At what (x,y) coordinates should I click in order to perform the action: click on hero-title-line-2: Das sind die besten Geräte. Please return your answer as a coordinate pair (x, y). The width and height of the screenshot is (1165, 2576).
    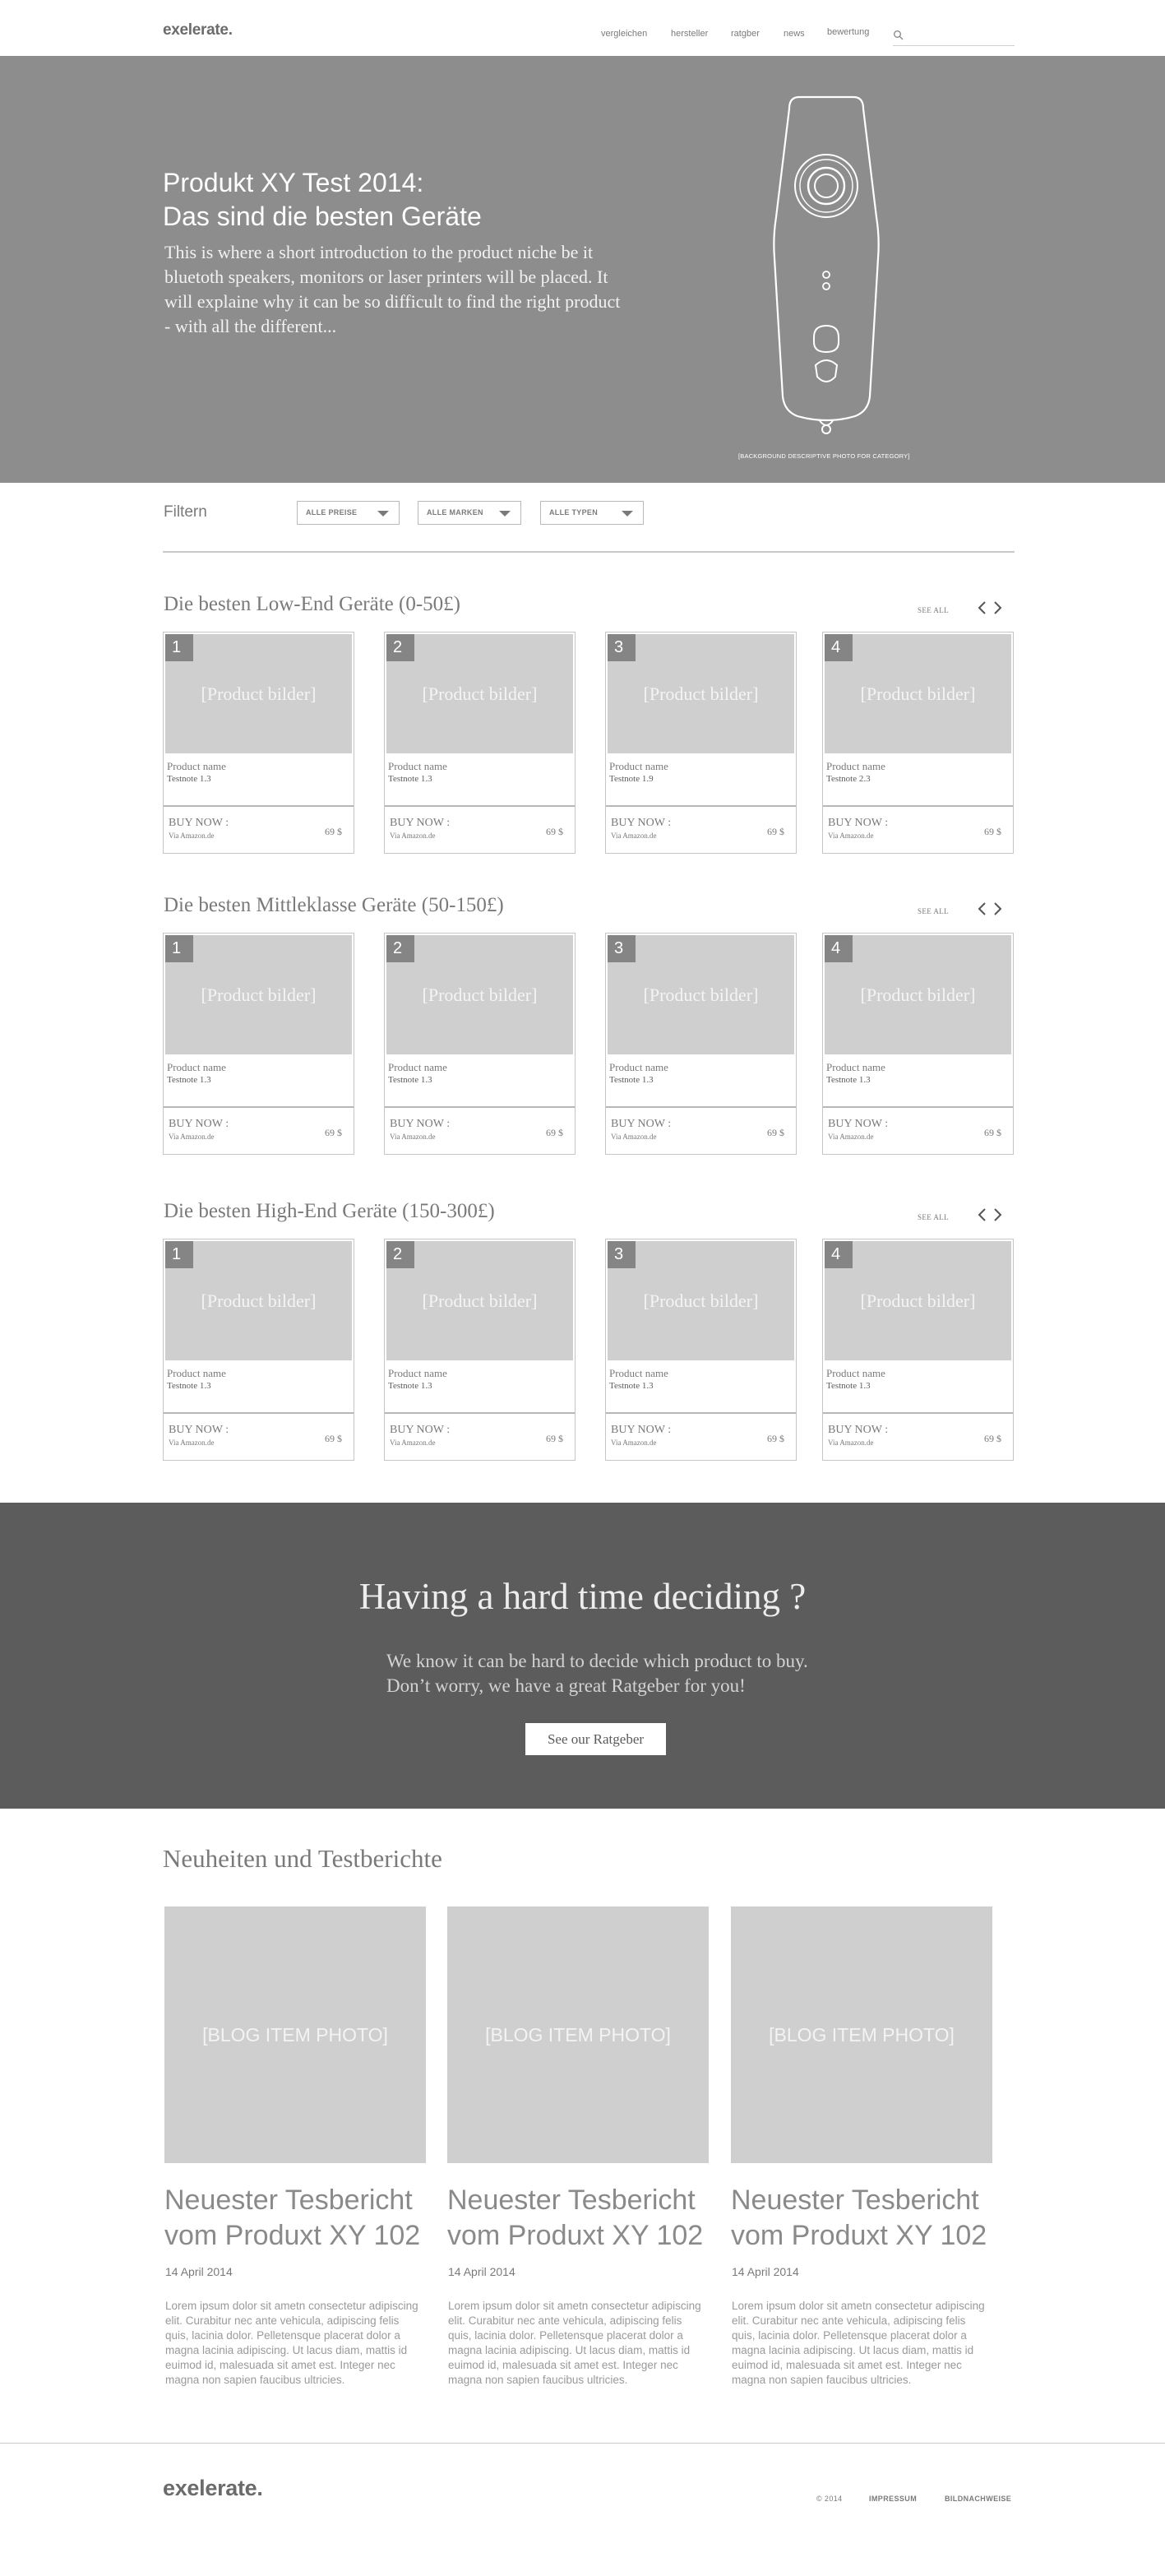
    Looking at the image, I should click on (322, 216).